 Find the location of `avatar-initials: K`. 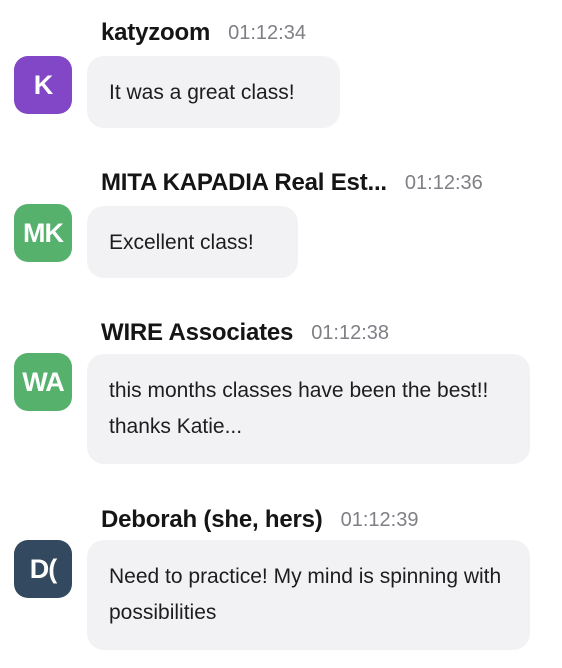

avatar-initials: K is located at coordinates (43, 84).